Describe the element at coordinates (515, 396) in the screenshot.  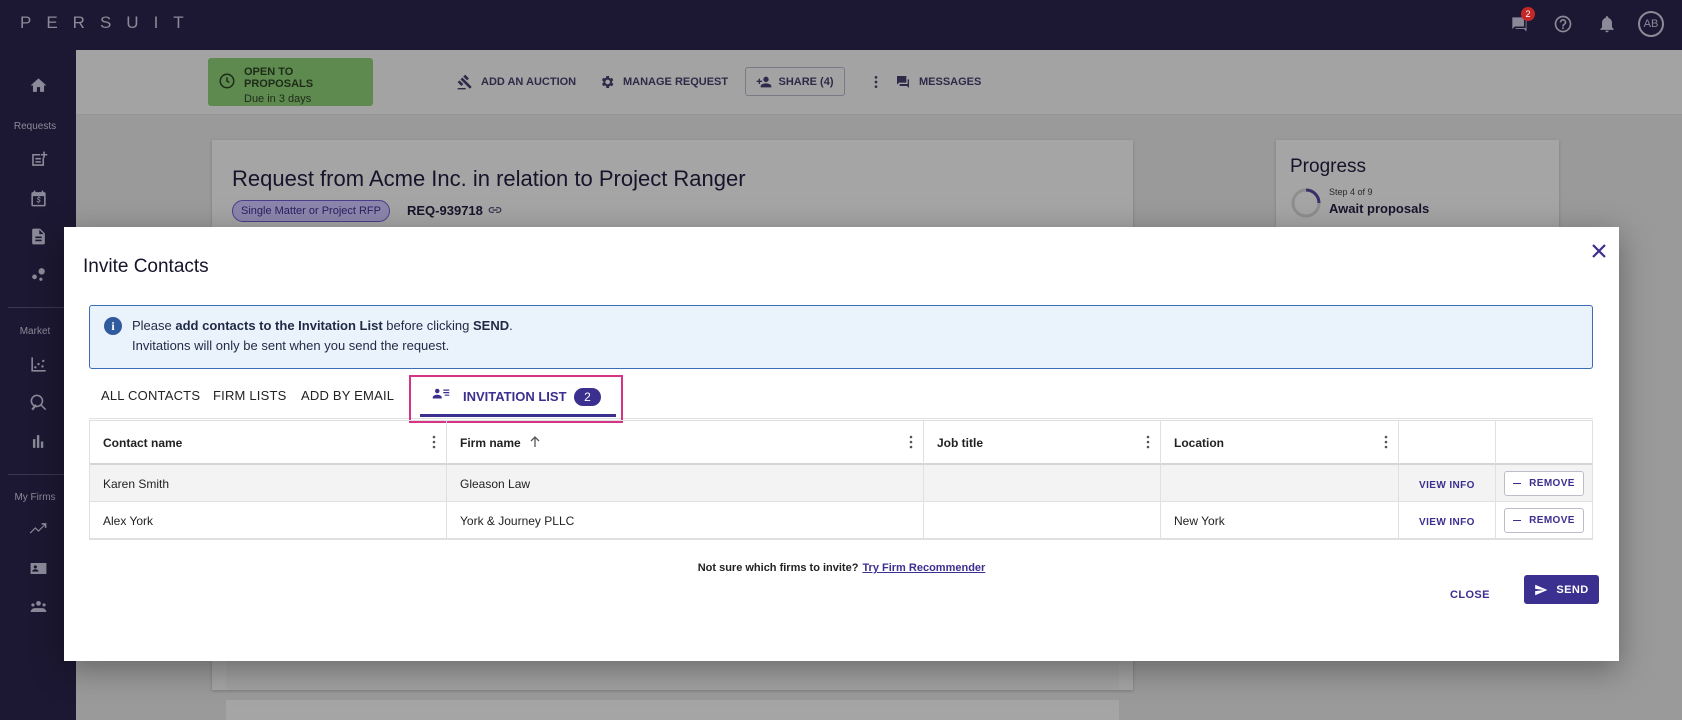
I see `tab-invitation-list-label: INVITATION LIST` at that location.